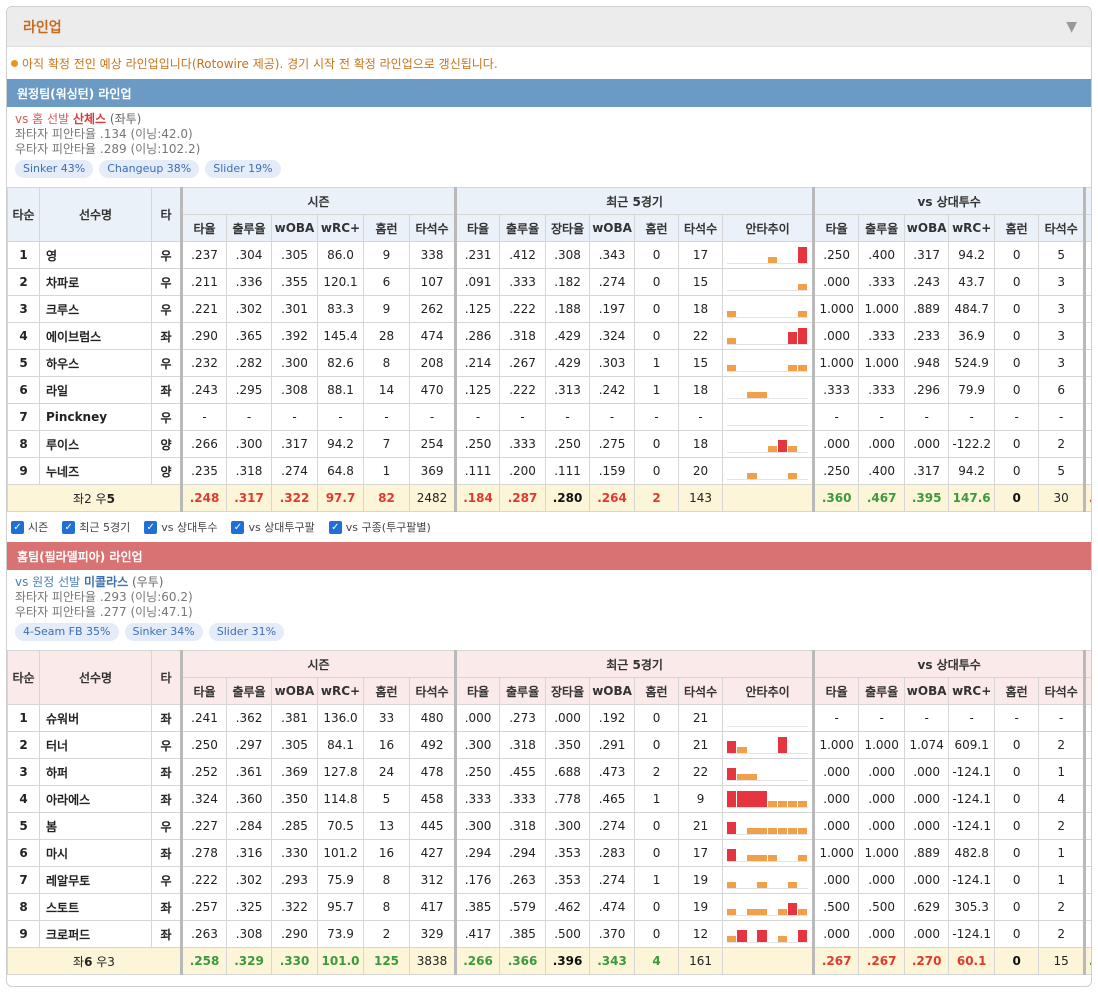 This screenshot has width=1098, height=993. Describe the element at coordinates (106, 582) in the screenshot. I see `home-opp-pitcher-name: 미콜라스` at that location.